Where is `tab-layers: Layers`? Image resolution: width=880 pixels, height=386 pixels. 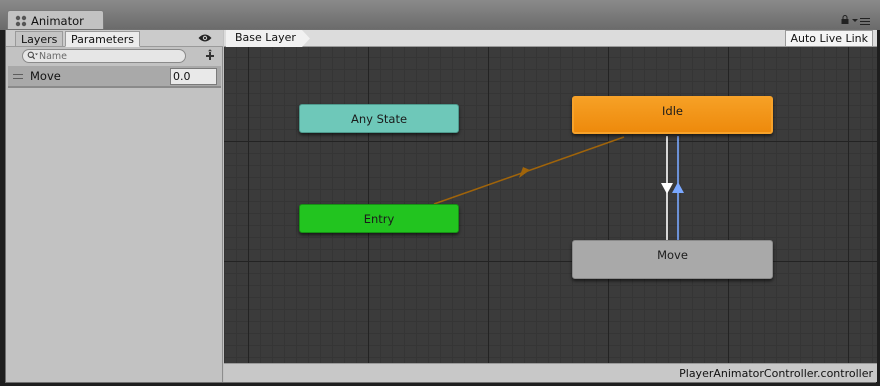 tab-layers: Layers is located at coordinates (39, 39).